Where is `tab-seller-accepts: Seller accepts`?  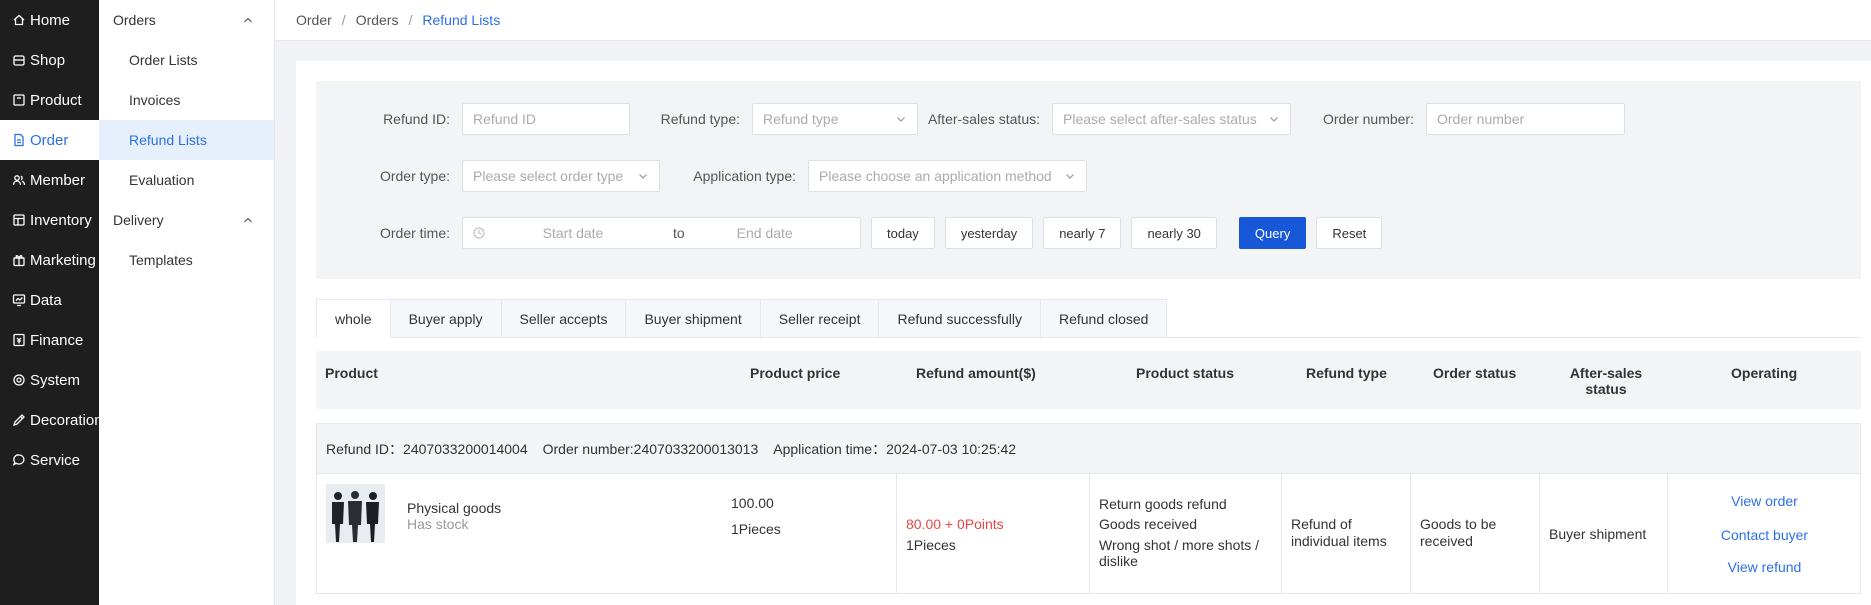 tab-seller-accepts: Seller accepts is located at coordinates (564, 318).